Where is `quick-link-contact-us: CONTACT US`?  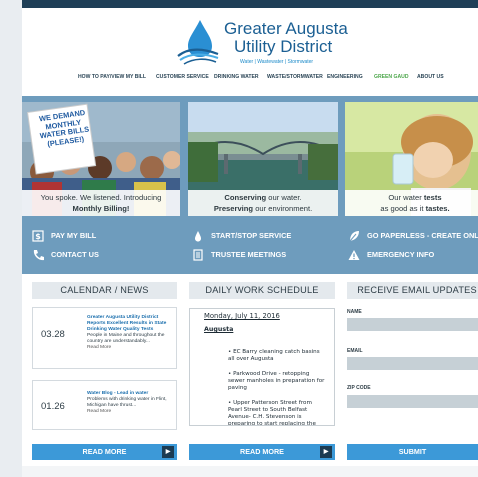
quick-link-contact-us: CONTACT US is located at coordinates (65, 255).